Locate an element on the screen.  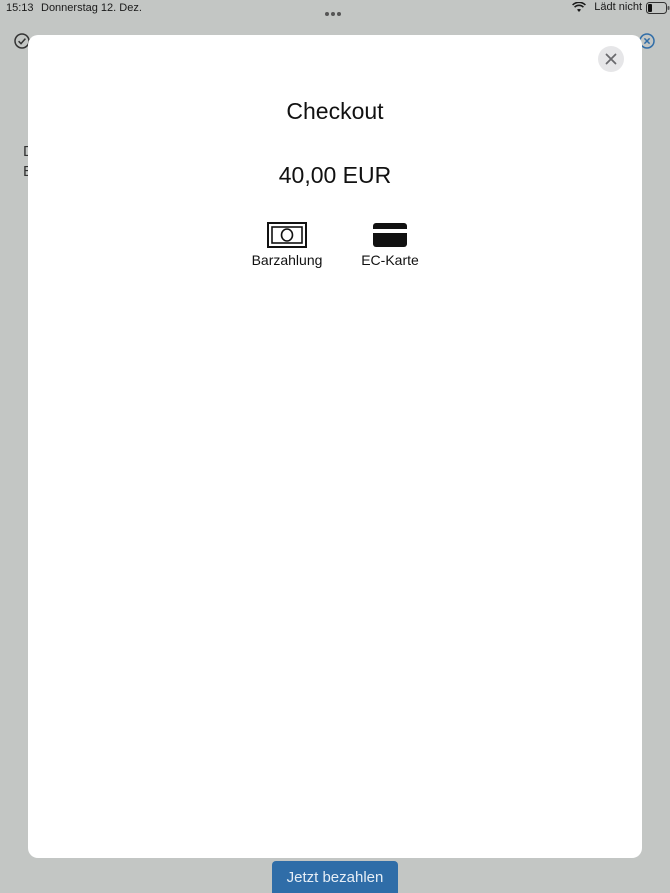
payment-option-label: Barzahlung is located at coordinates (287, 260).